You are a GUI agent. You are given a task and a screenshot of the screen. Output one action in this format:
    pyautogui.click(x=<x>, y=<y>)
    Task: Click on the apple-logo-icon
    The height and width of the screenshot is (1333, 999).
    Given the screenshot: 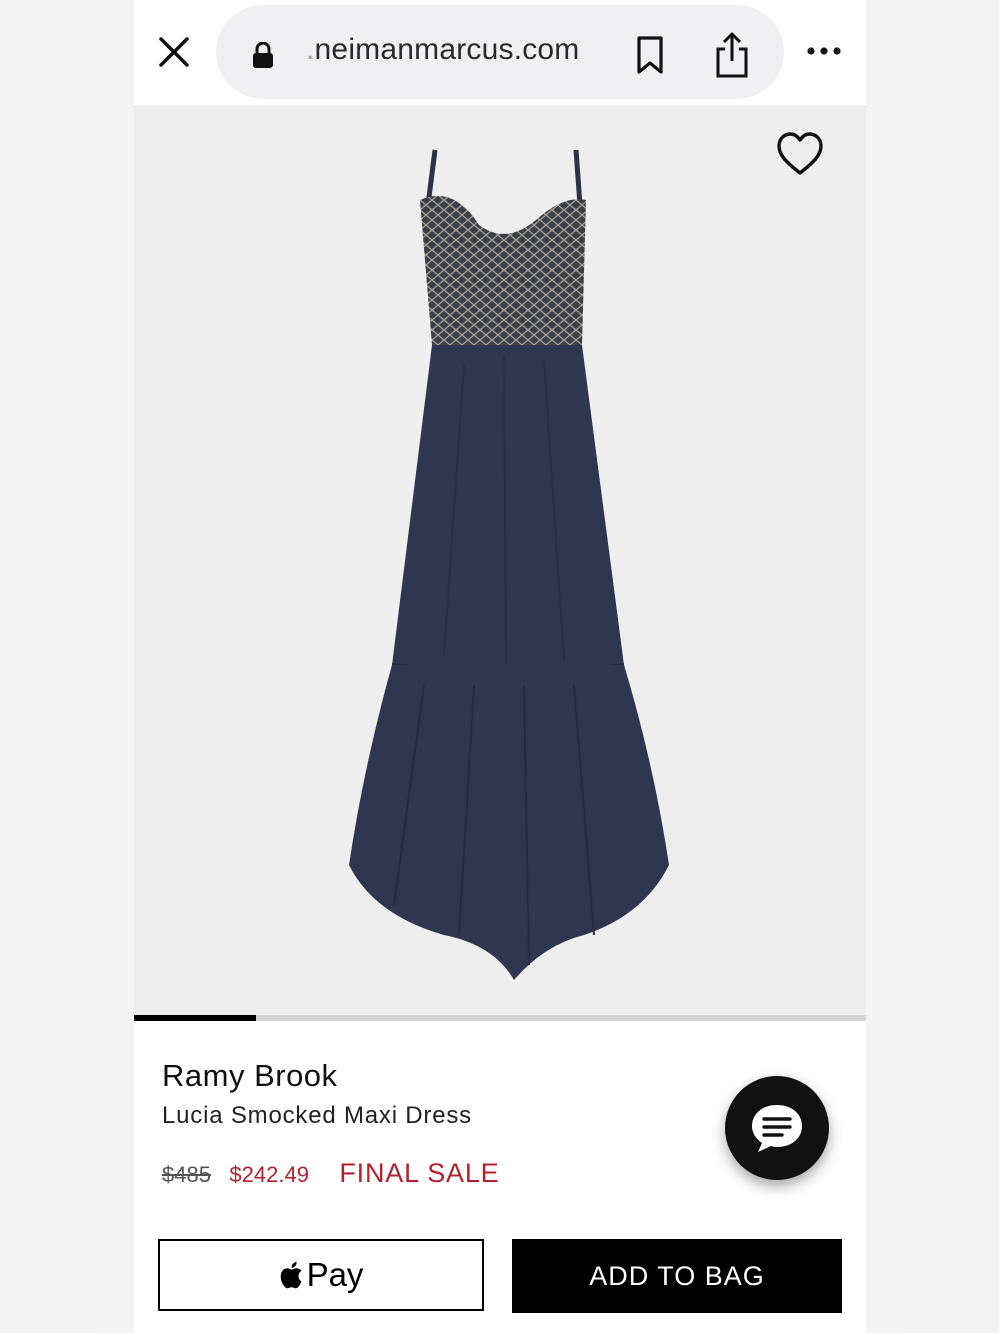 What is the action you would take?
    pyautogui.click(x=291, y=1275)
    